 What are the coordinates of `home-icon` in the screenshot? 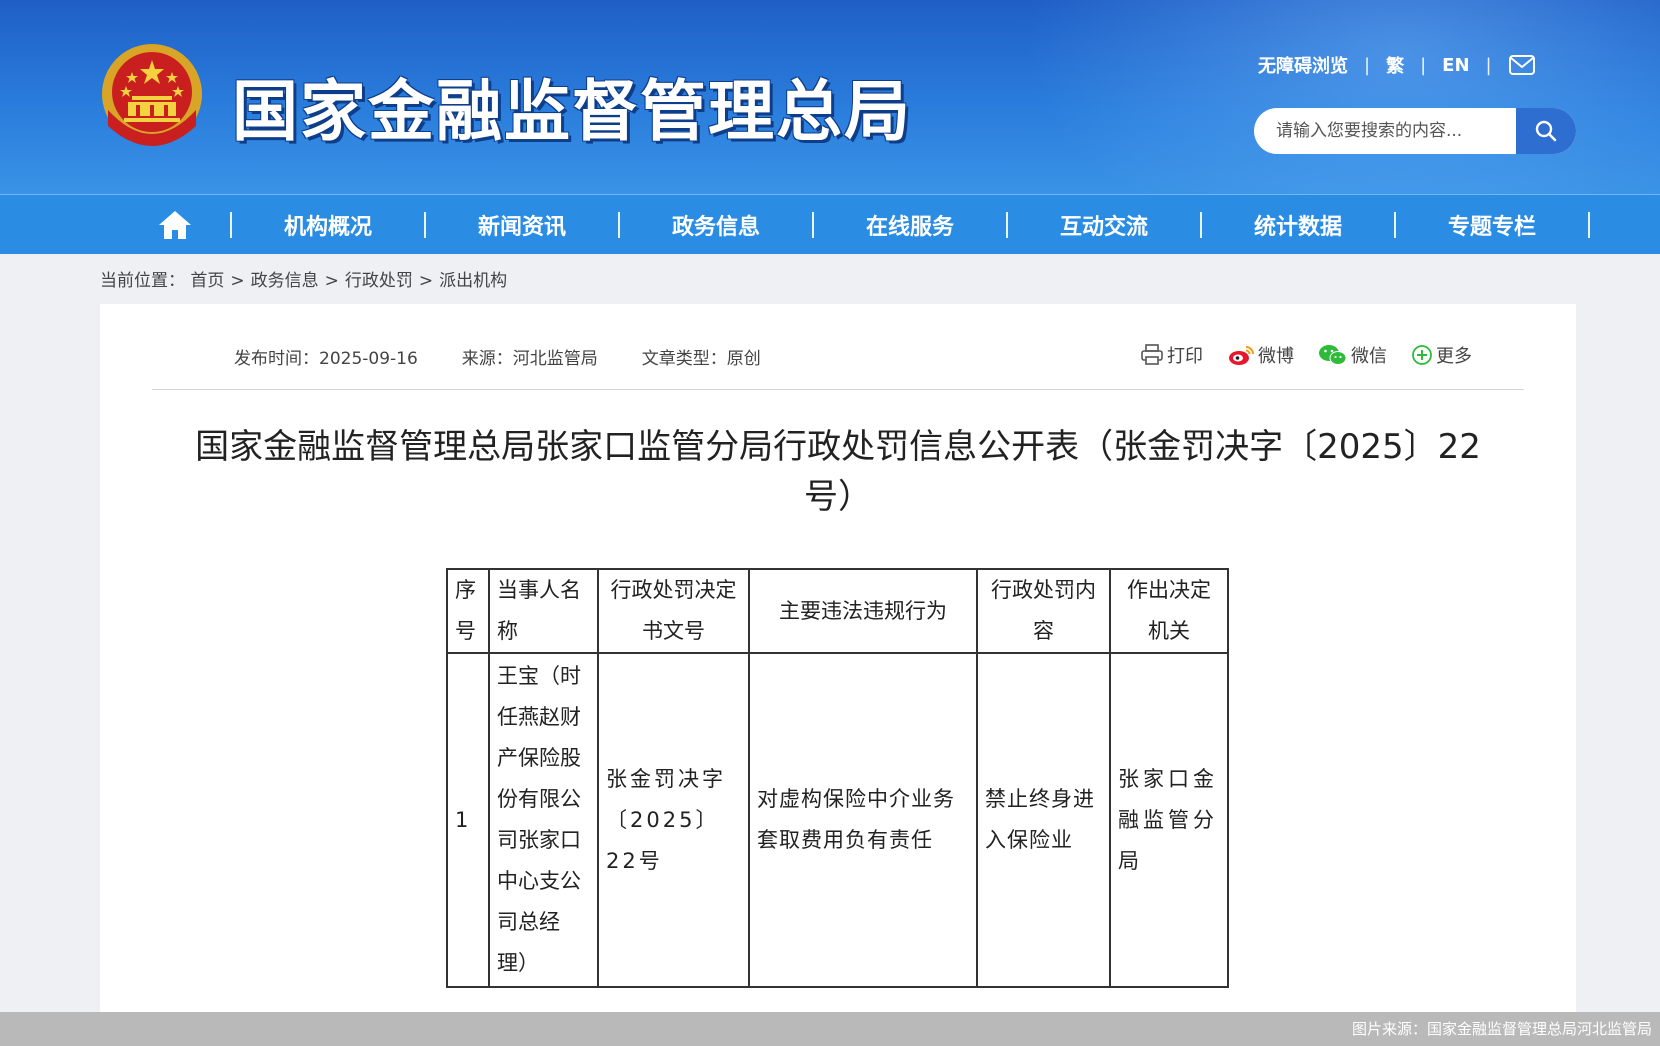 It's located at (175, 225).